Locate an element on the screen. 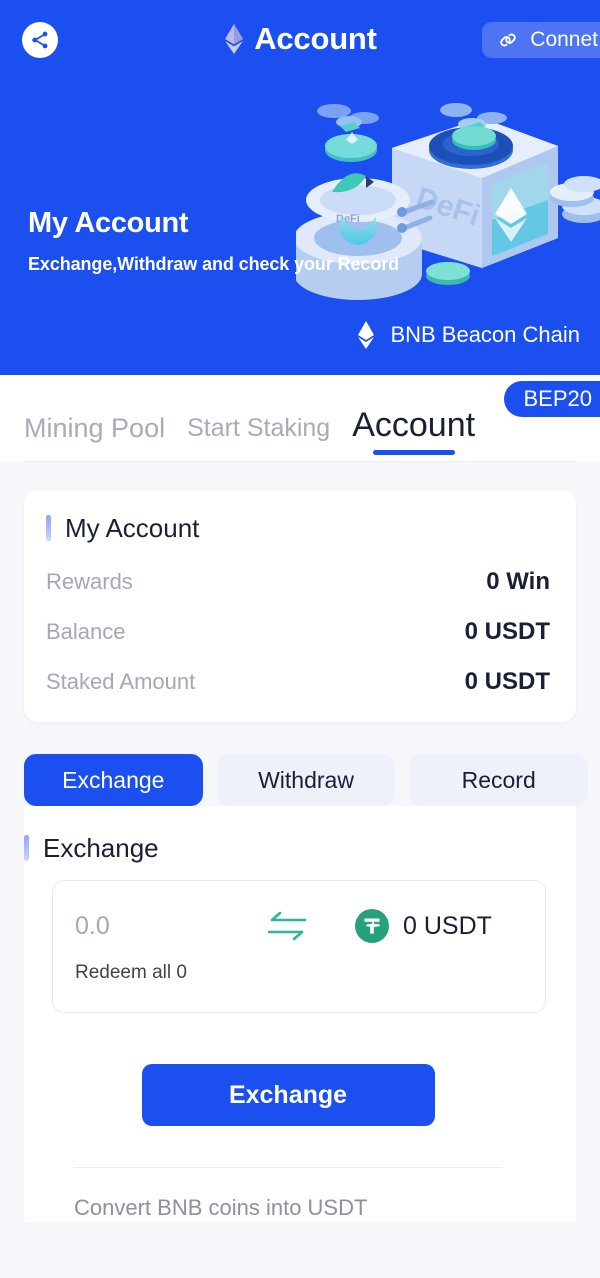  rewards-label: Rewards is located at coordinates (89, 581).